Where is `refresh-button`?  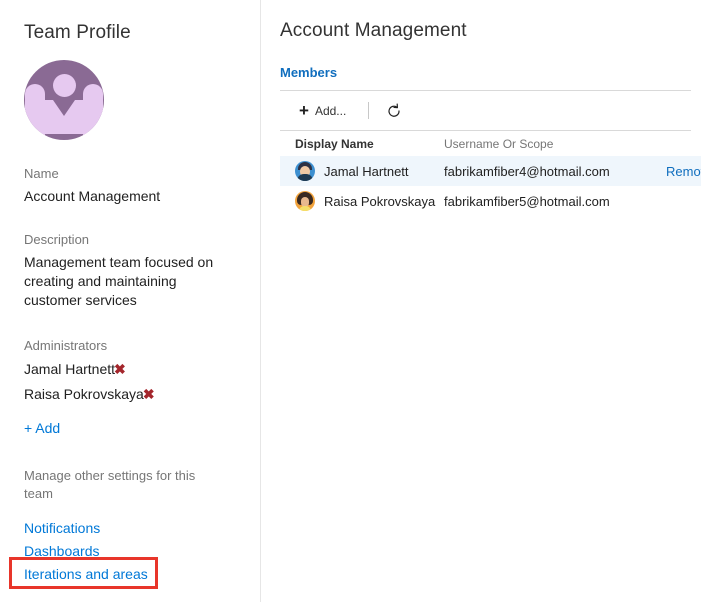
refresh-button is located at coordinates (394, 111).